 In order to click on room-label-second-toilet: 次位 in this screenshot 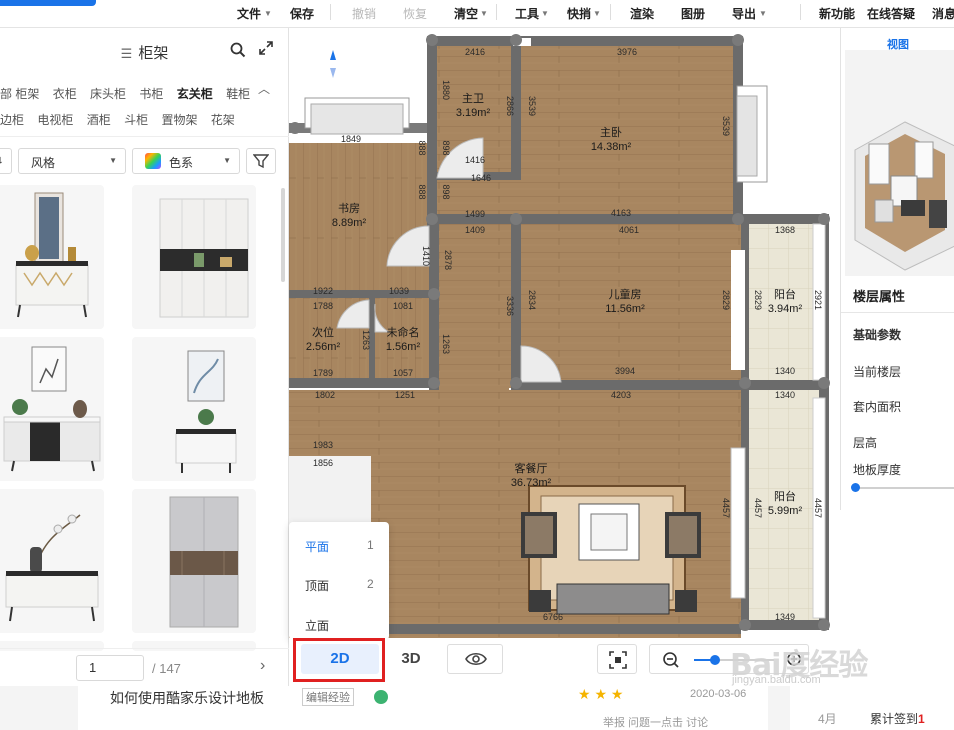, I will do `click(323, 332)`.